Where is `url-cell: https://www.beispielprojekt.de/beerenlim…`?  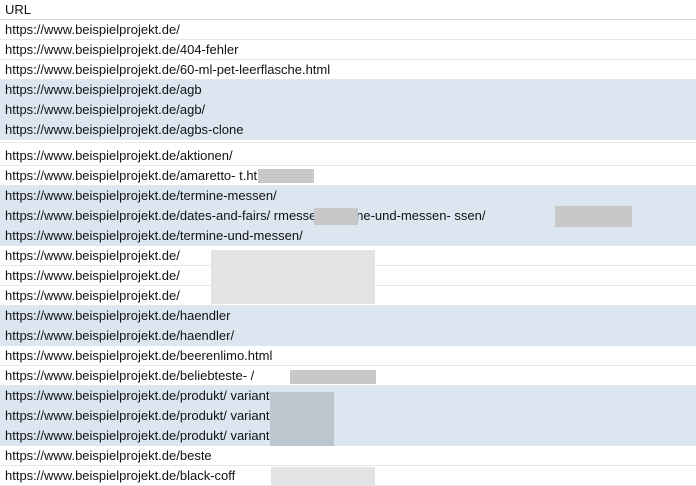
url-cell: https://www.beispielprojekt.de/beerenlim… is located at coordinates (348, 356).